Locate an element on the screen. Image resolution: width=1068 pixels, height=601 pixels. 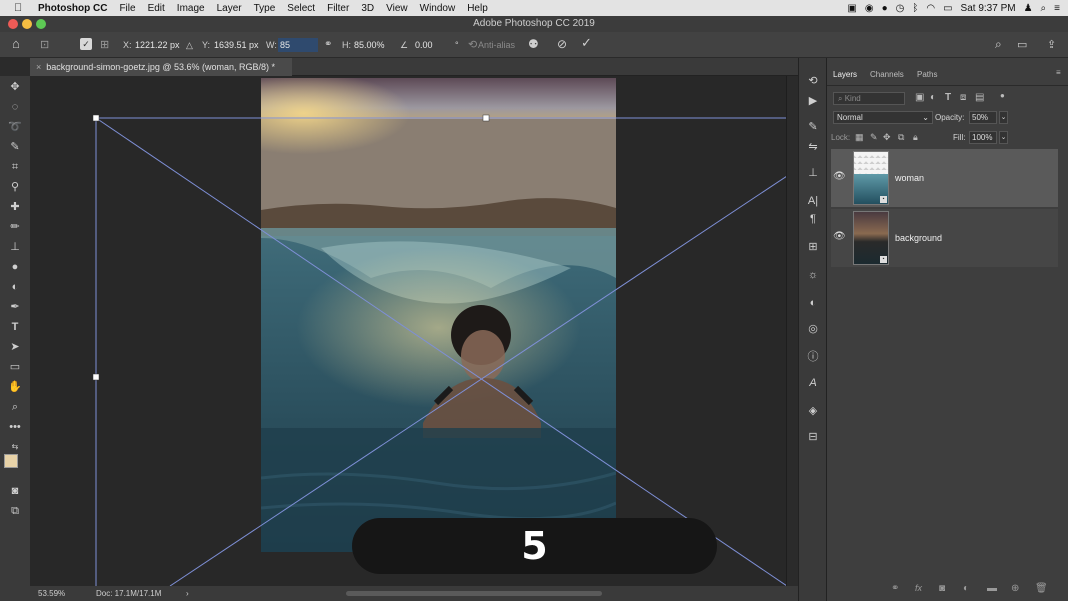
minimize-window-button is located at coordinates (27, 24).